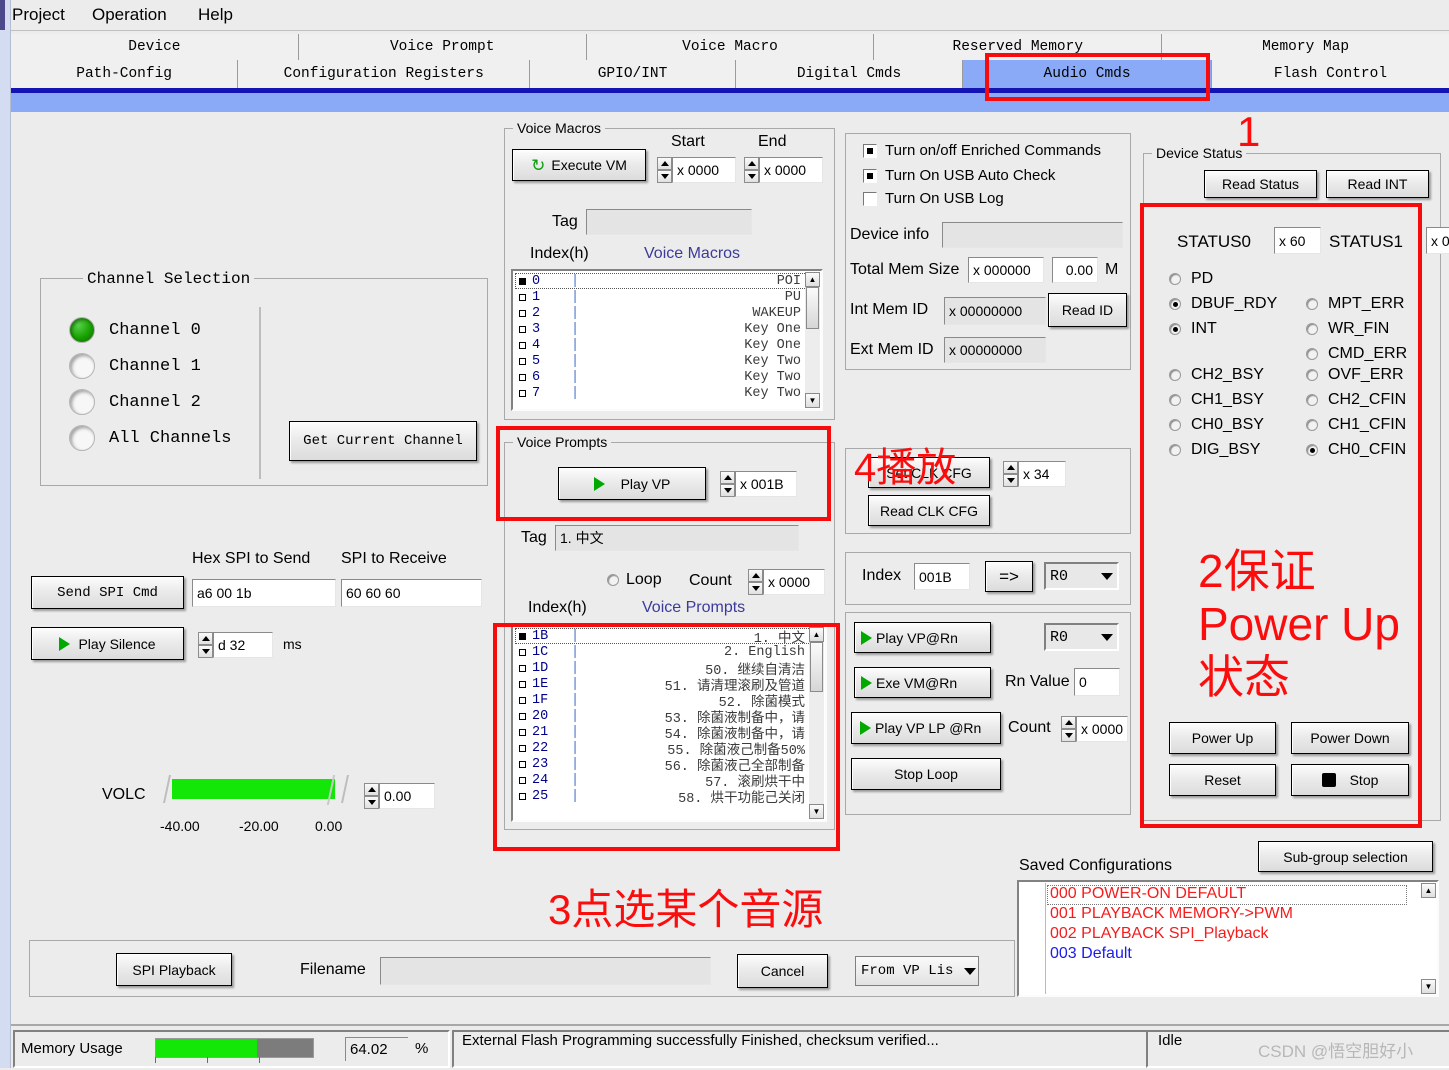  What do you see at coordinates (704, 170) in the screenshot?
I see `start-input: x 0000` at bounding box center [704, 170].